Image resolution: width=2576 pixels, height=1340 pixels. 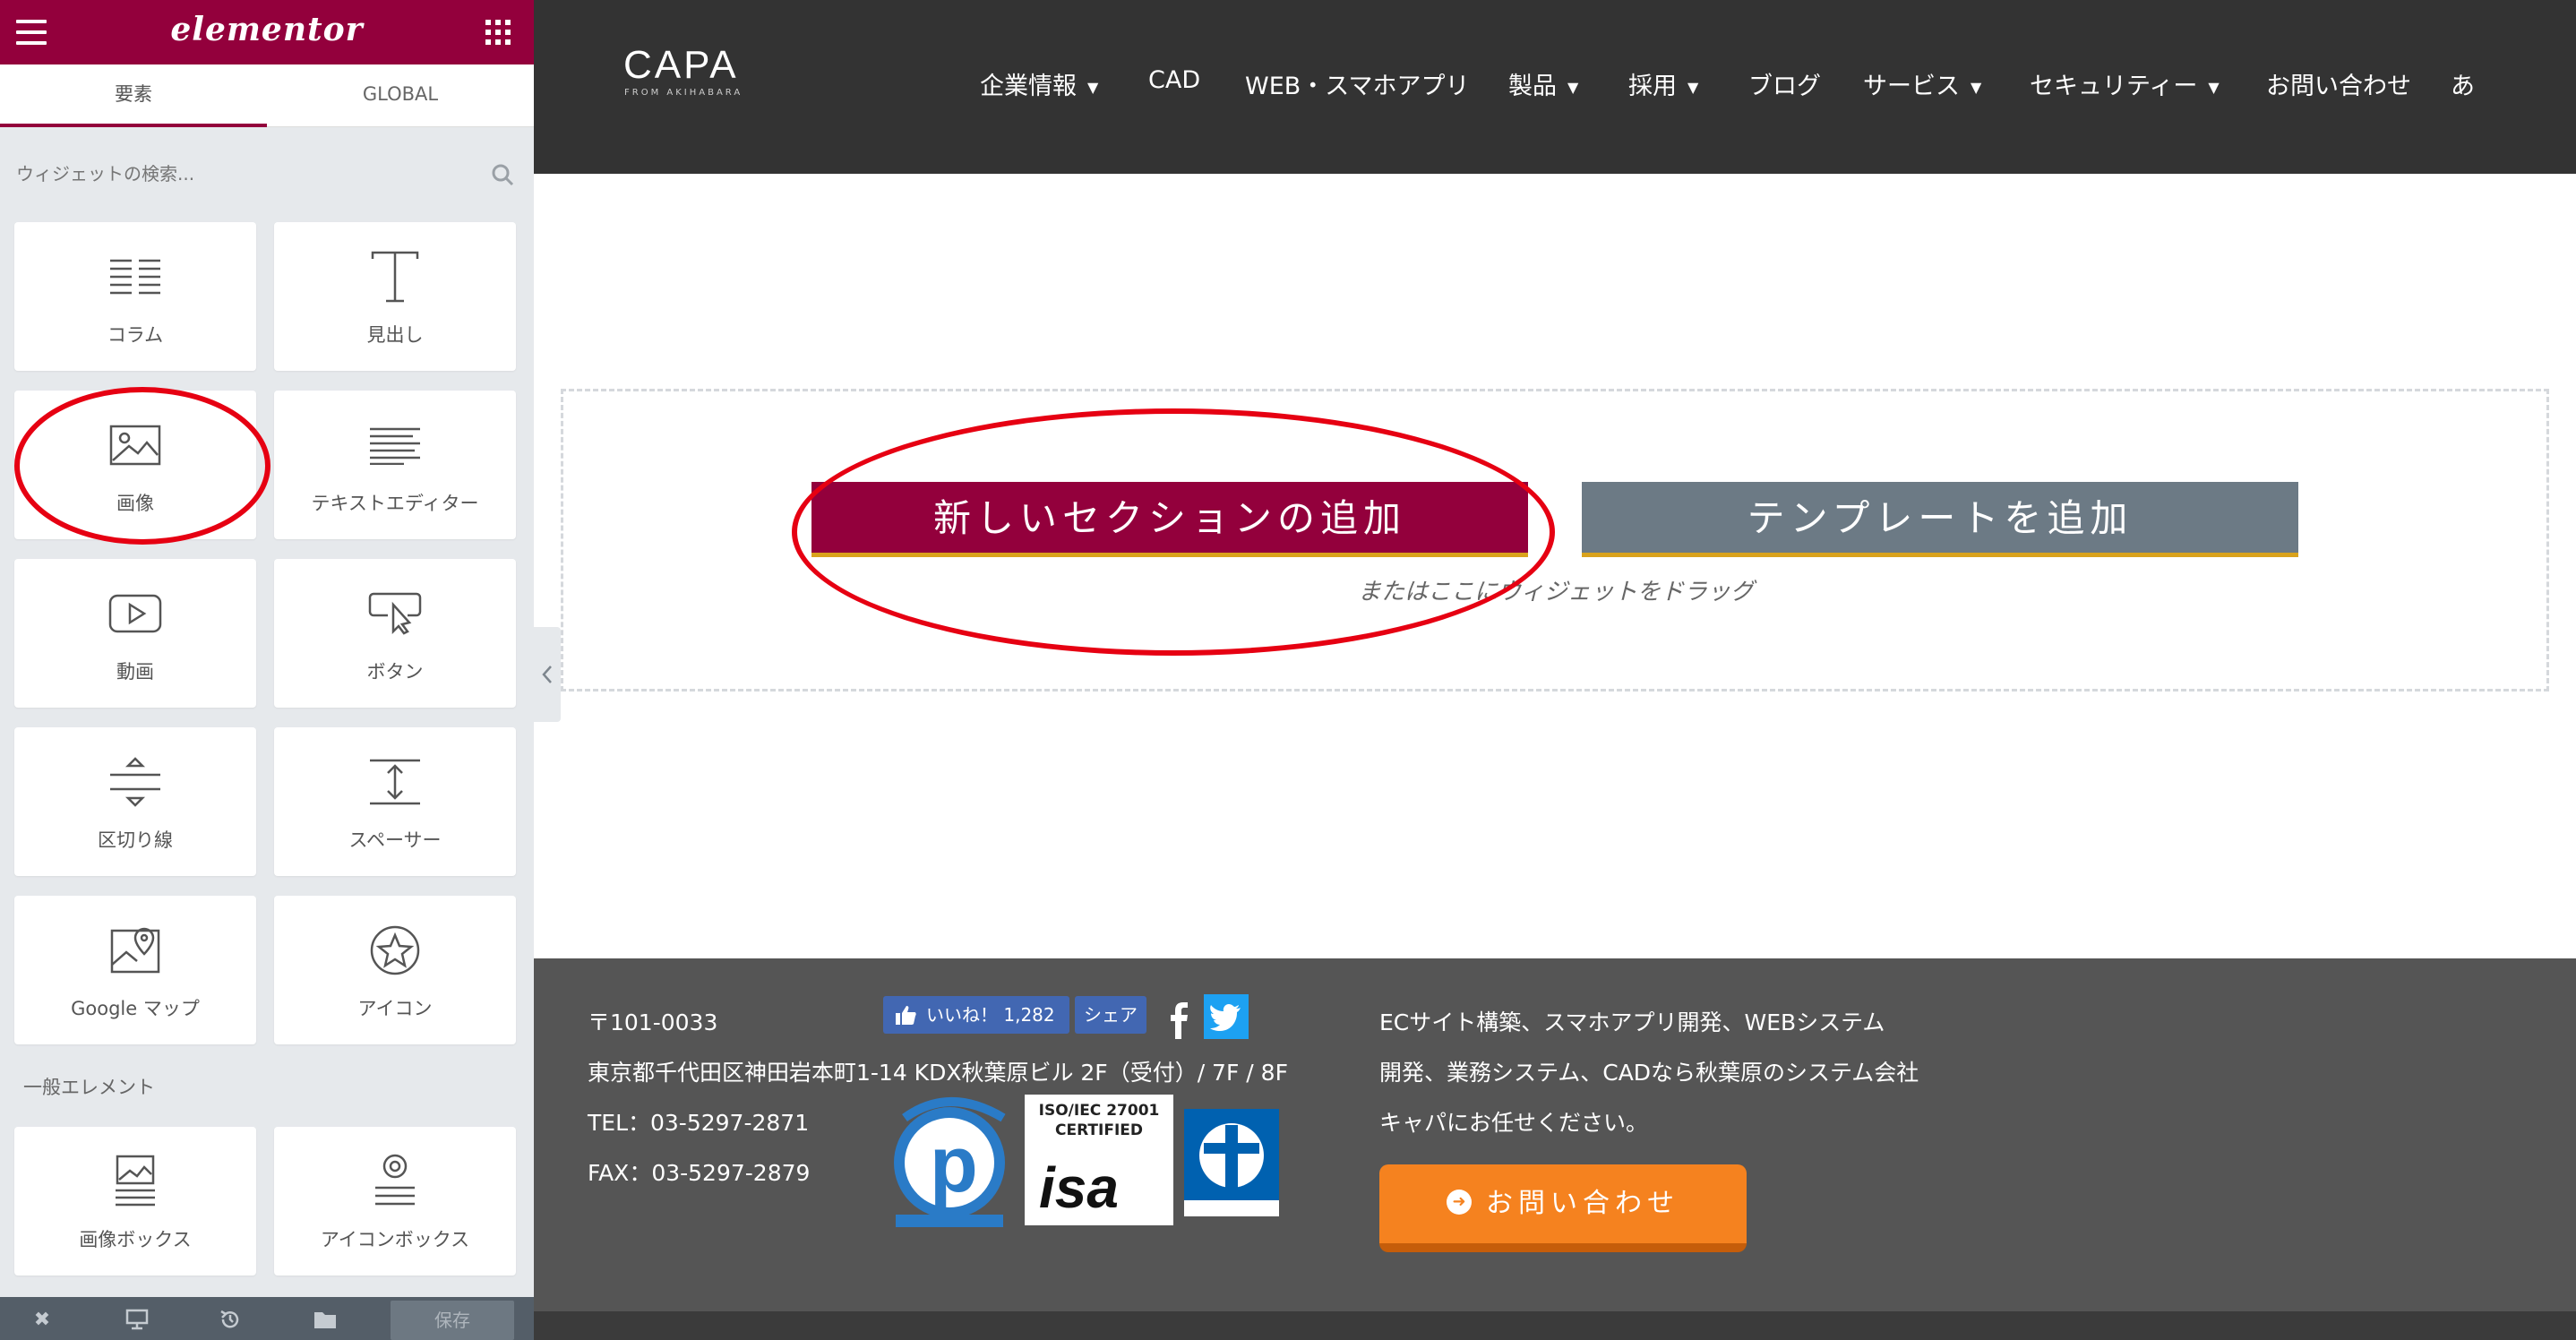 I want to click on icon-box-icon, so click(x=395, y=1180).